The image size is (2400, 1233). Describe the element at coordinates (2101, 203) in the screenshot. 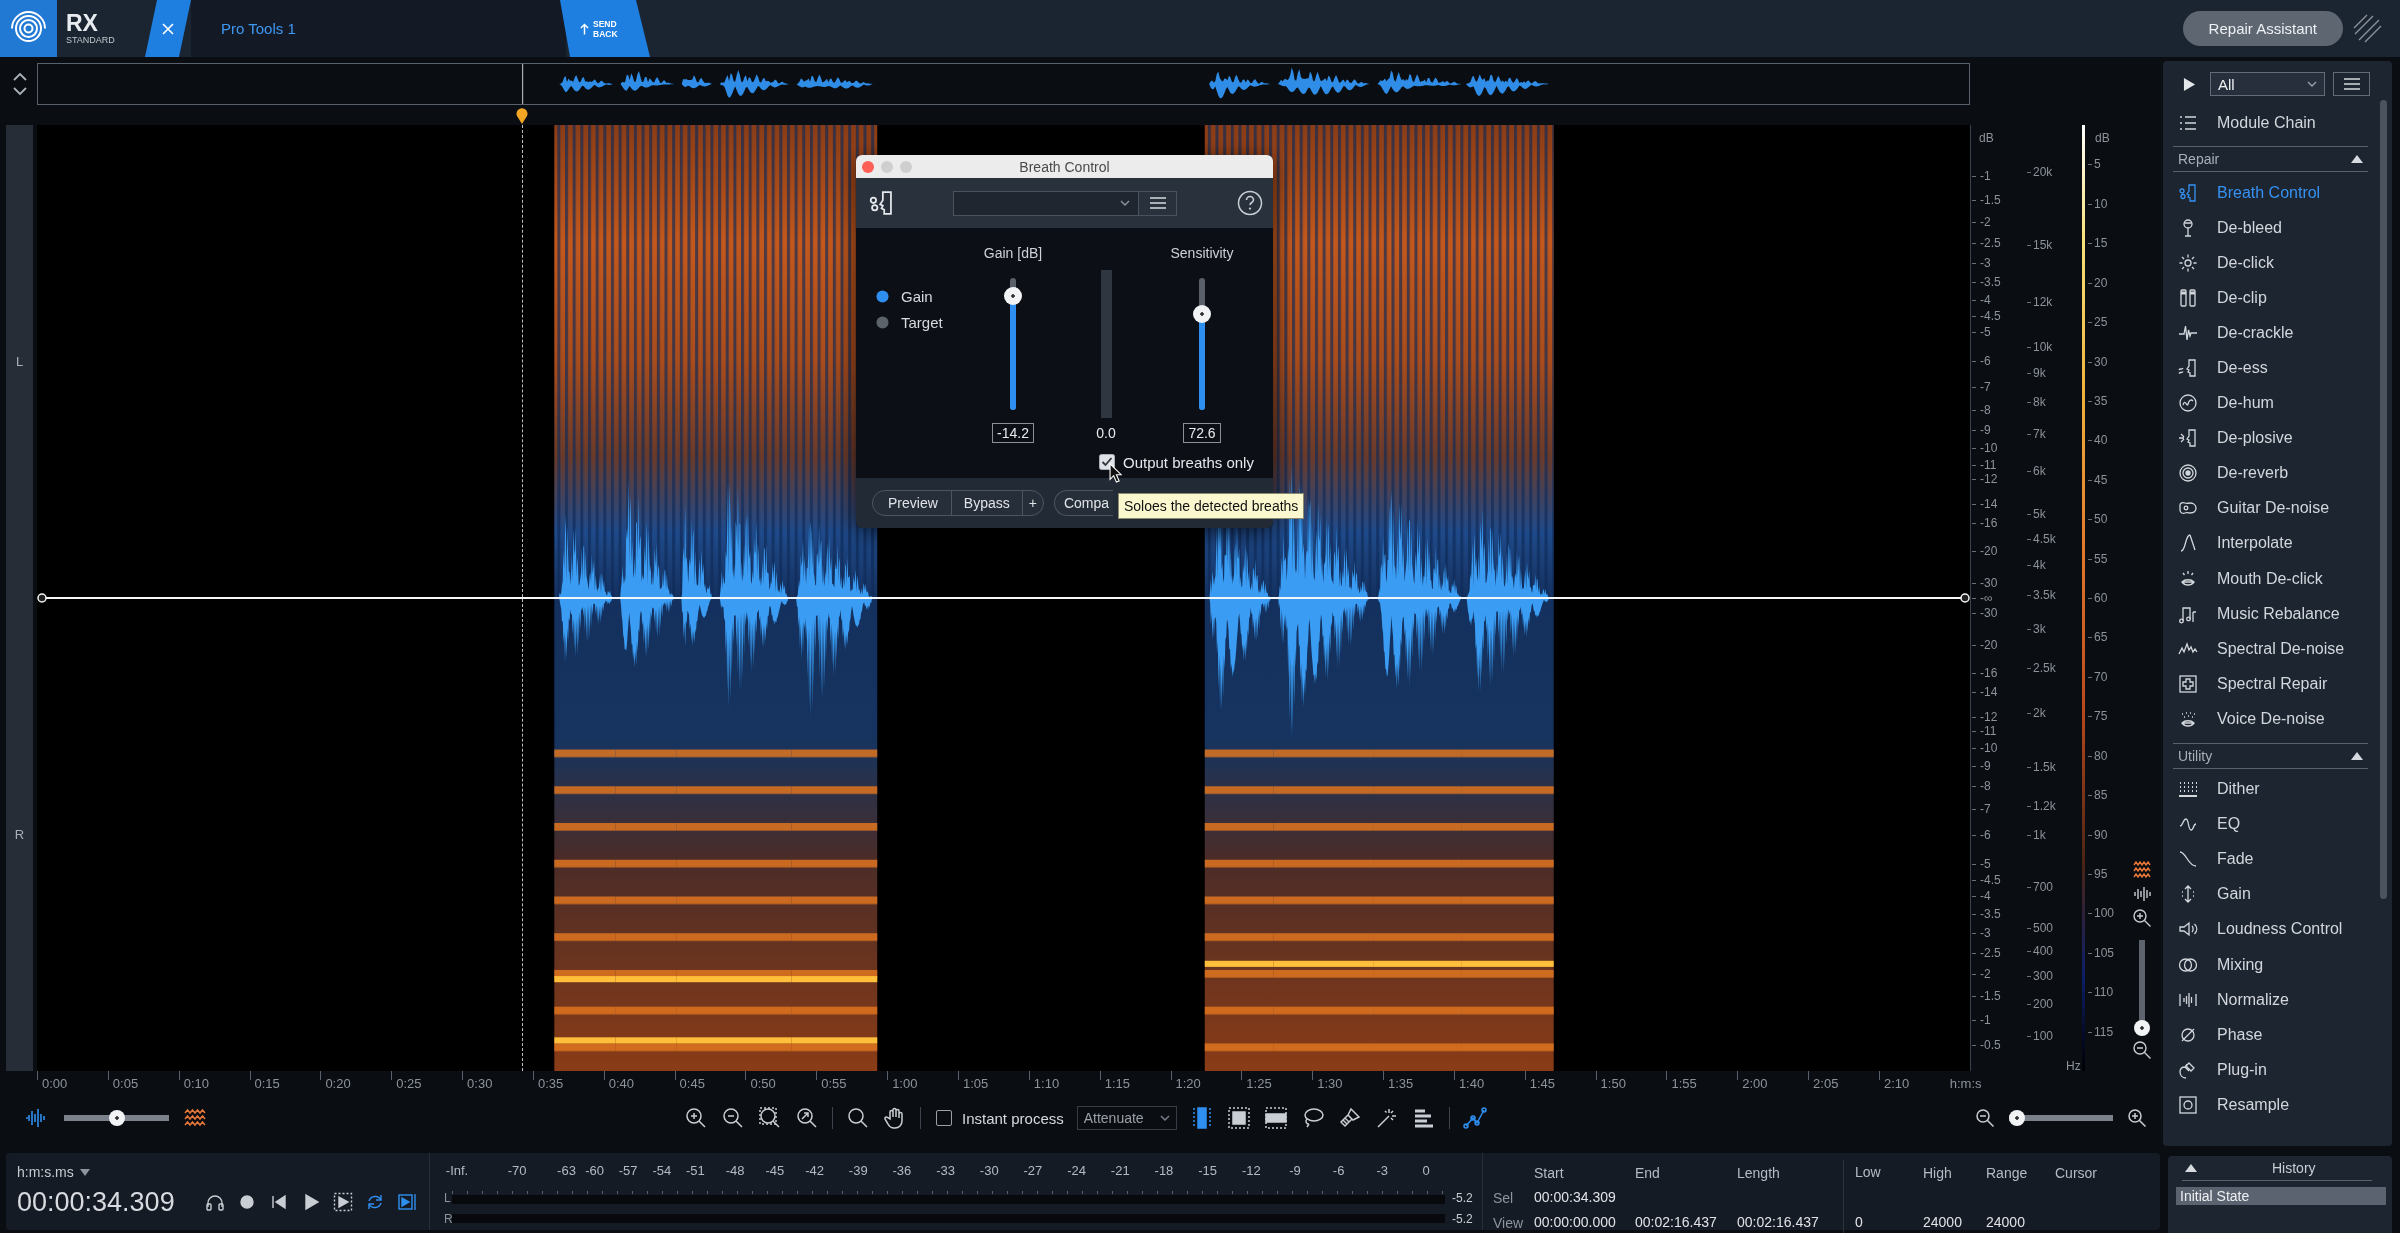

I see `color-tick-label: 10` at that location.